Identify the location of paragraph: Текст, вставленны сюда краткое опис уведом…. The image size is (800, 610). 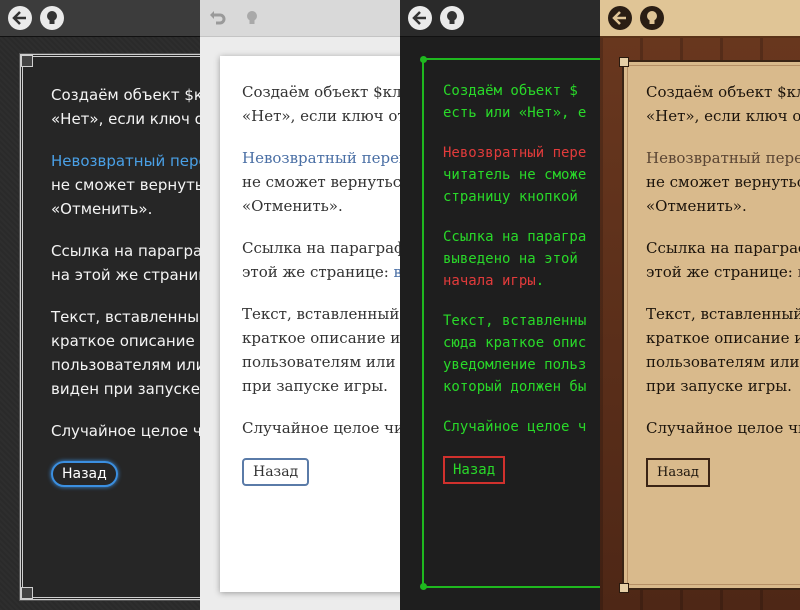
(515, 354).